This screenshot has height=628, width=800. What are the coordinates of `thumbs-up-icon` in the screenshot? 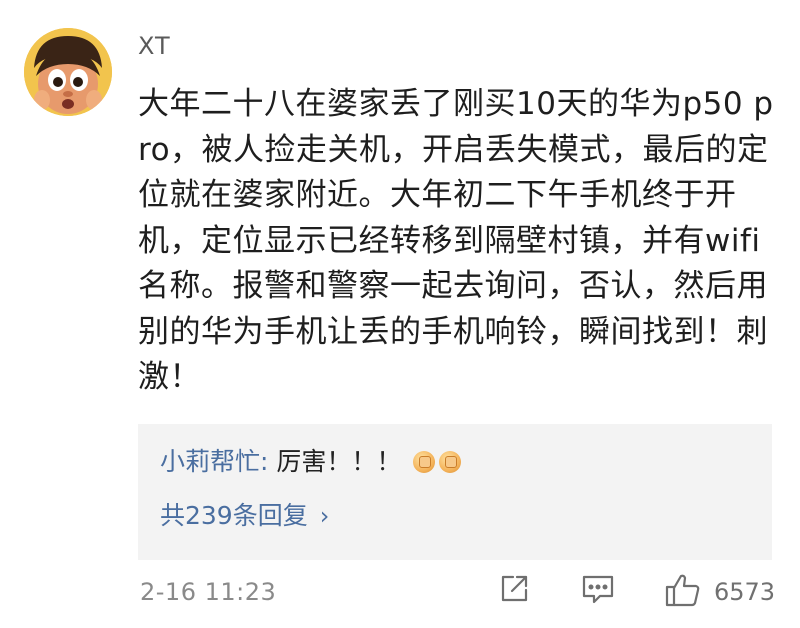 It's located at (683, 592).